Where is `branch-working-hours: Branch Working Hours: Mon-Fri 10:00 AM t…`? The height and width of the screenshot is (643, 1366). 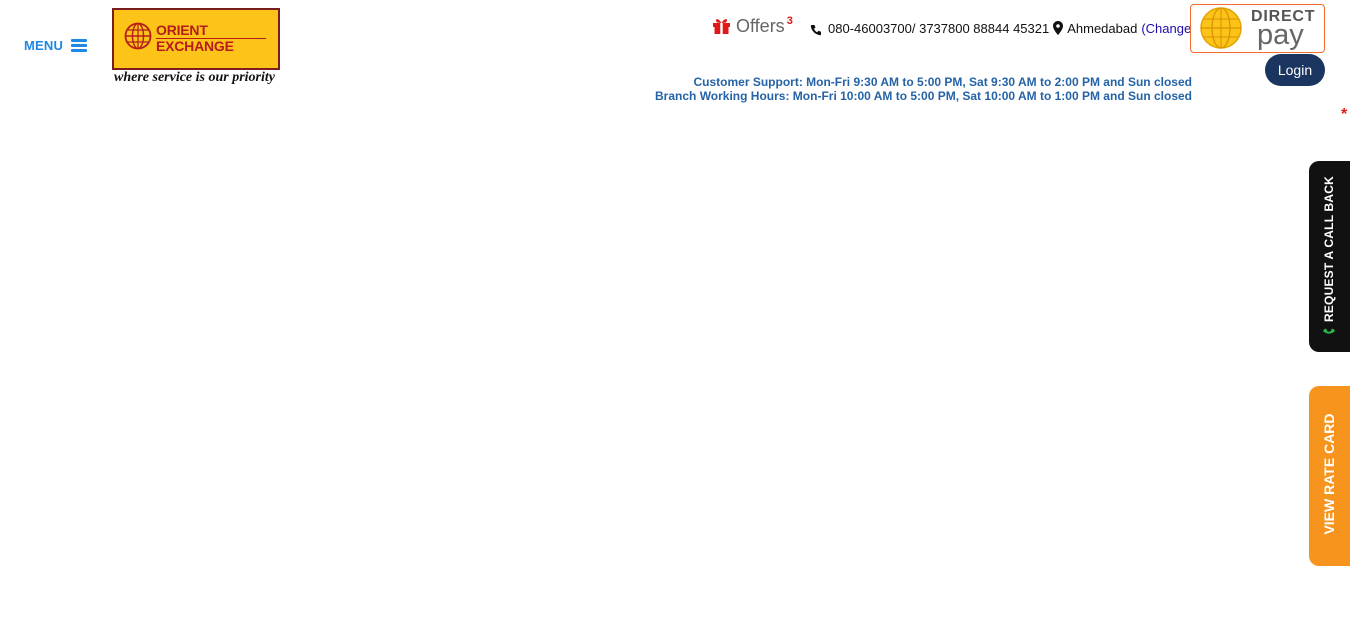
branch-working-hours: Branch Working Hours: Mon-Fri 10:00 AM t… is located at coordinates (923, 96).